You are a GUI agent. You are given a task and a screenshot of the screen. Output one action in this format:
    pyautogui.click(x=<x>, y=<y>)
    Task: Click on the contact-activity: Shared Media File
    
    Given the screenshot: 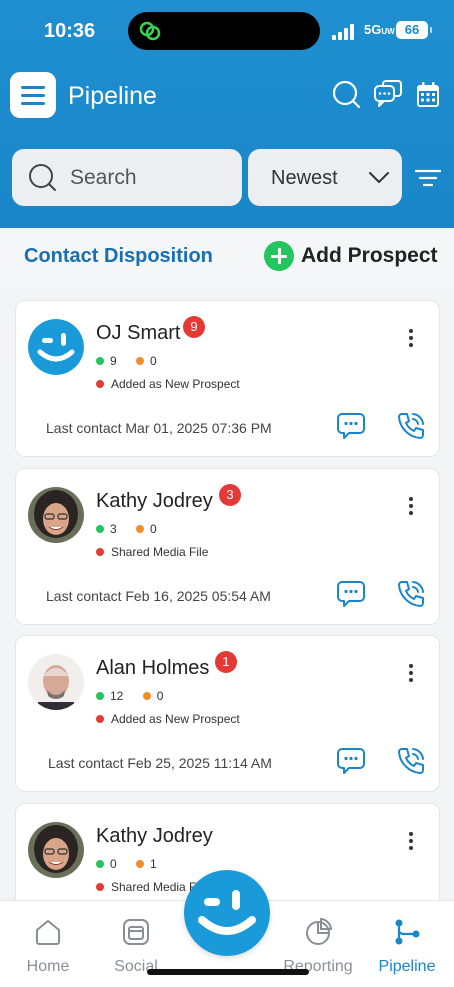 What is the action you would take?
    pyautogui.click(x=152, y=552)
    